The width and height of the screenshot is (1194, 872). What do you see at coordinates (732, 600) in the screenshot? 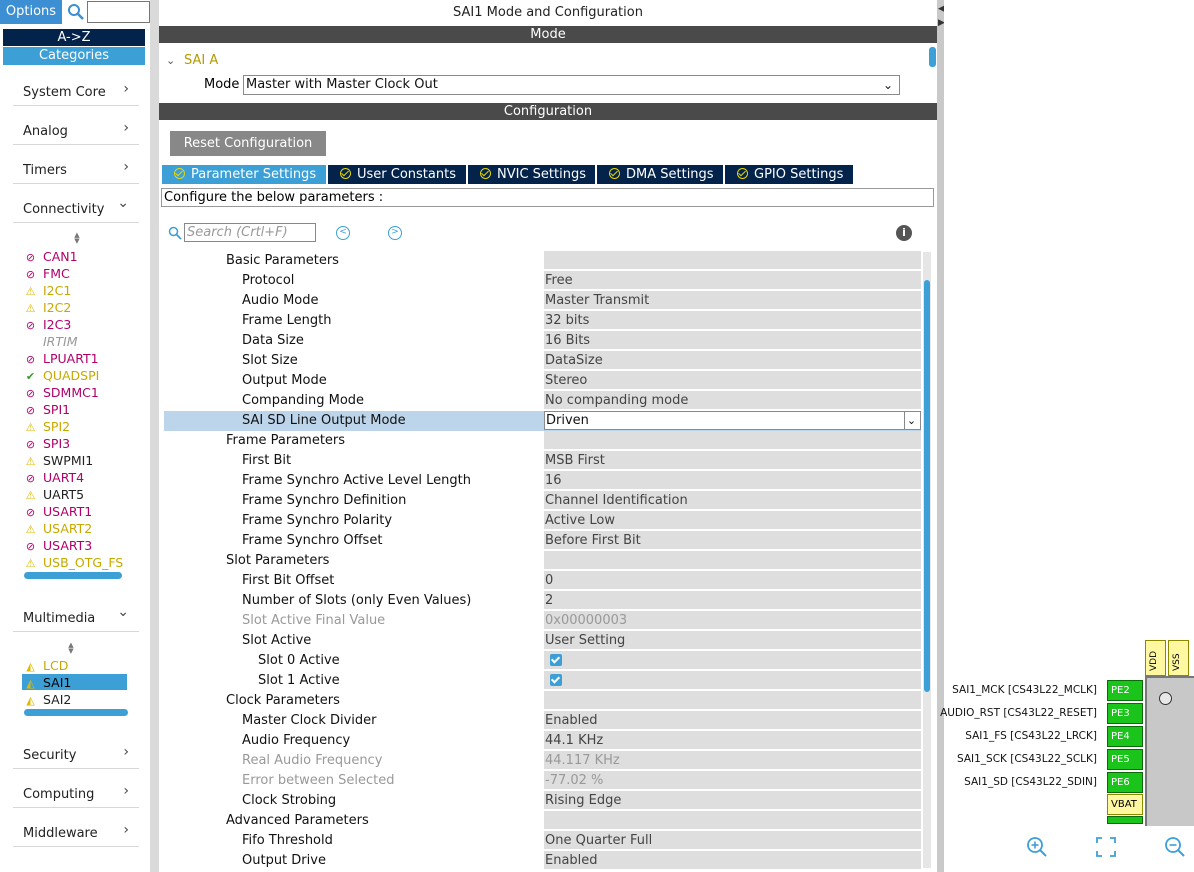
I see `param-value: 2` at bounding box center [732, 600].